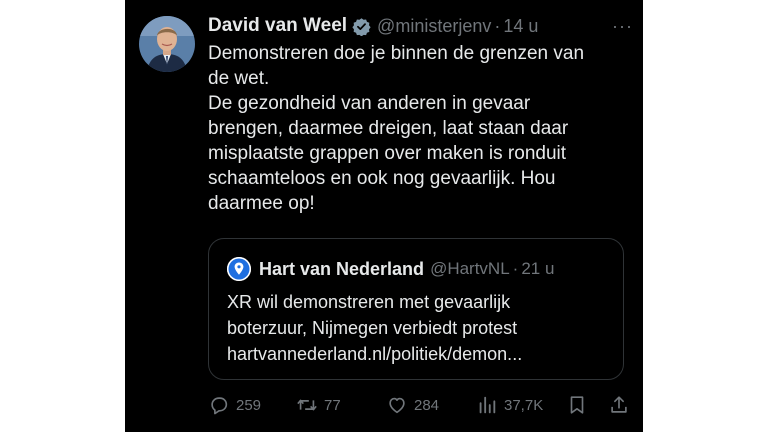  What do you see at coordinates (520, 26) in the screenshot?
I see `tweet-timestamp: 14 u` at bounding box center [520, 26].